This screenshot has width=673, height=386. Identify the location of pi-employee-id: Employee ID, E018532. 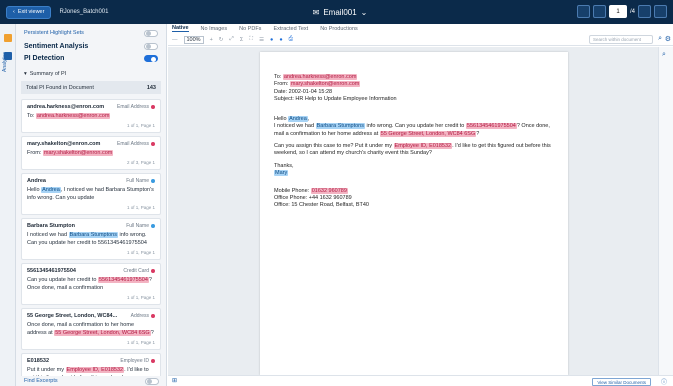
(423, 145).